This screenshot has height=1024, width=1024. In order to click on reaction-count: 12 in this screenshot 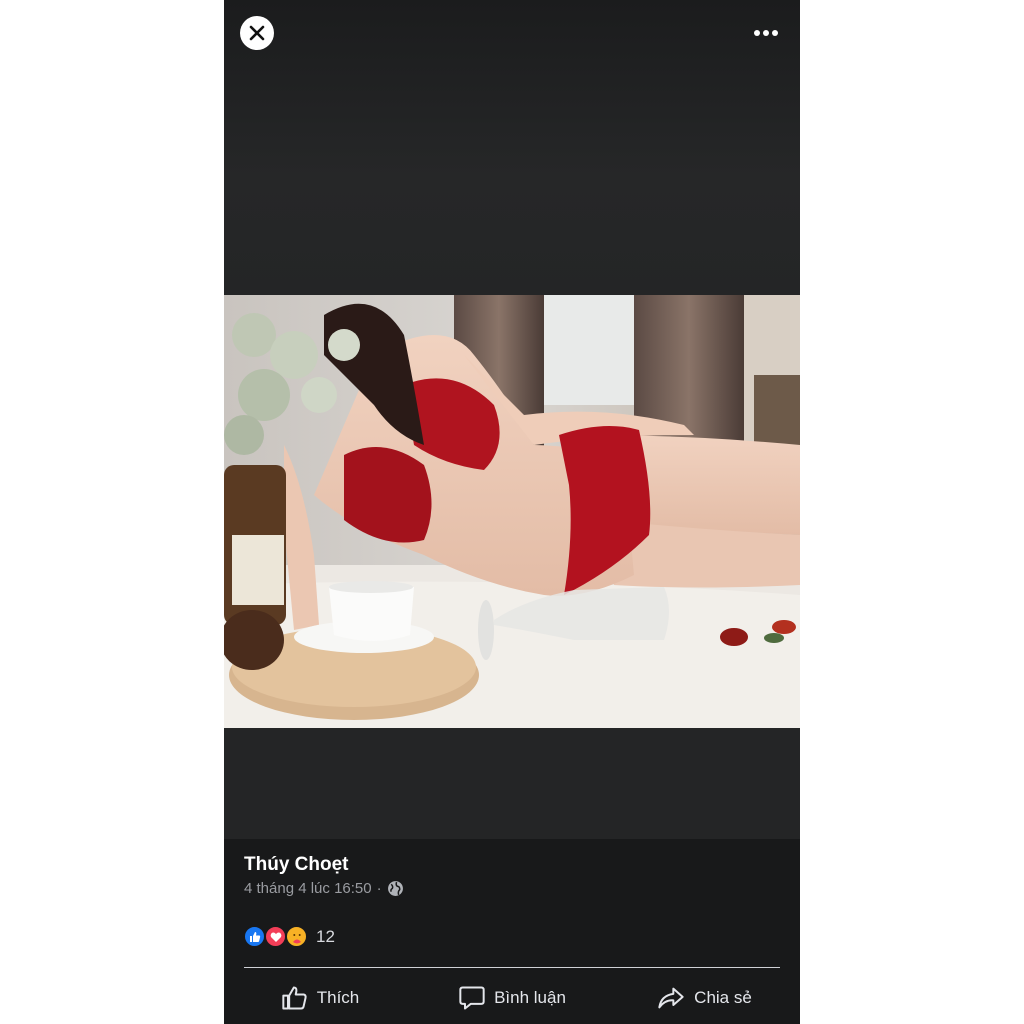, I will do `click(325, 936)`.